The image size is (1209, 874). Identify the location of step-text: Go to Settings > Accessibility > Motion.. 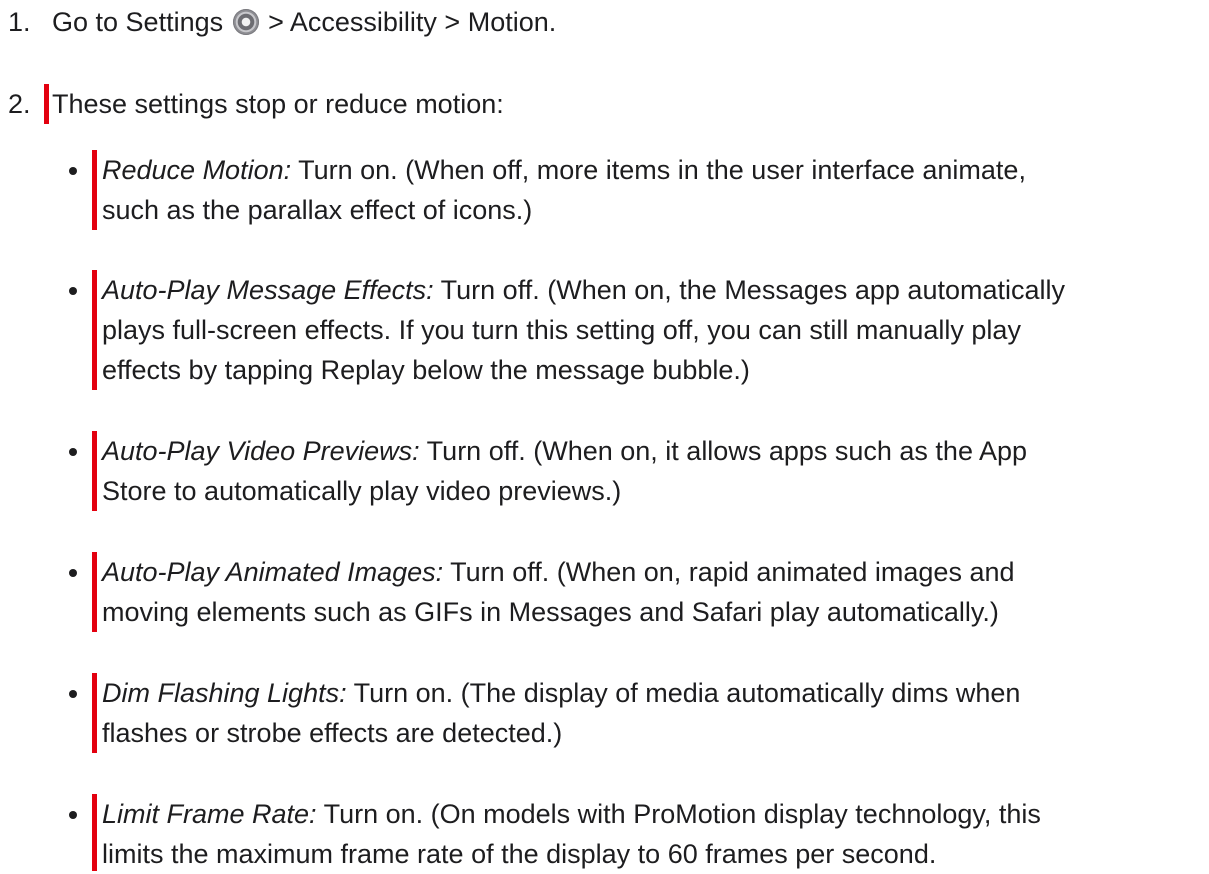
(304, 22).